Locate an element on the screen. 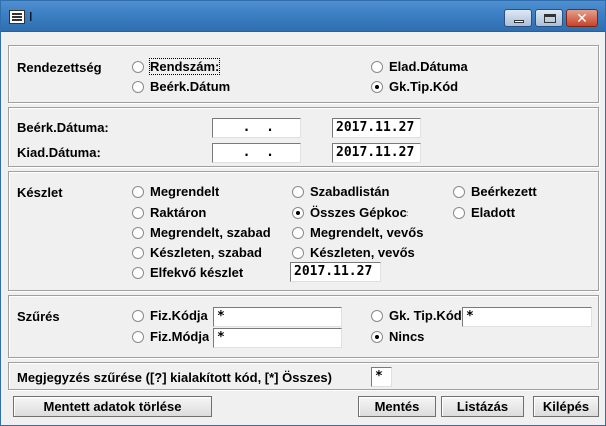 Image resolution: width=606 pixels, height=426 pixels. minimize-icon is located at coordinates (519, 21).